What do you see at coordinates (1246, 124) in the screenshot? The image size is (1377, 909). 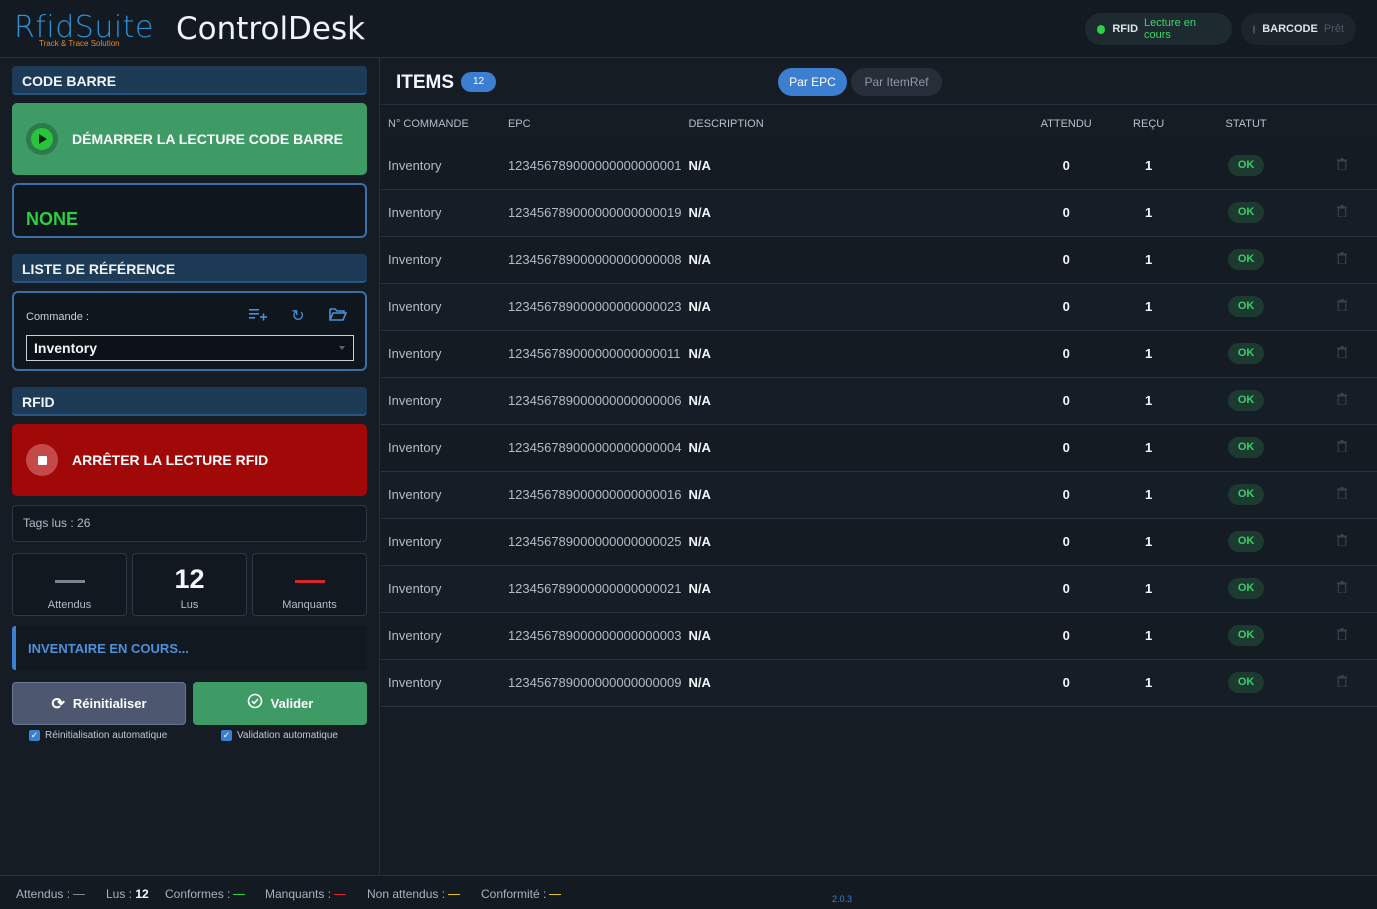 I see `column-status: STATUT` at bounding box center [1246, 124].